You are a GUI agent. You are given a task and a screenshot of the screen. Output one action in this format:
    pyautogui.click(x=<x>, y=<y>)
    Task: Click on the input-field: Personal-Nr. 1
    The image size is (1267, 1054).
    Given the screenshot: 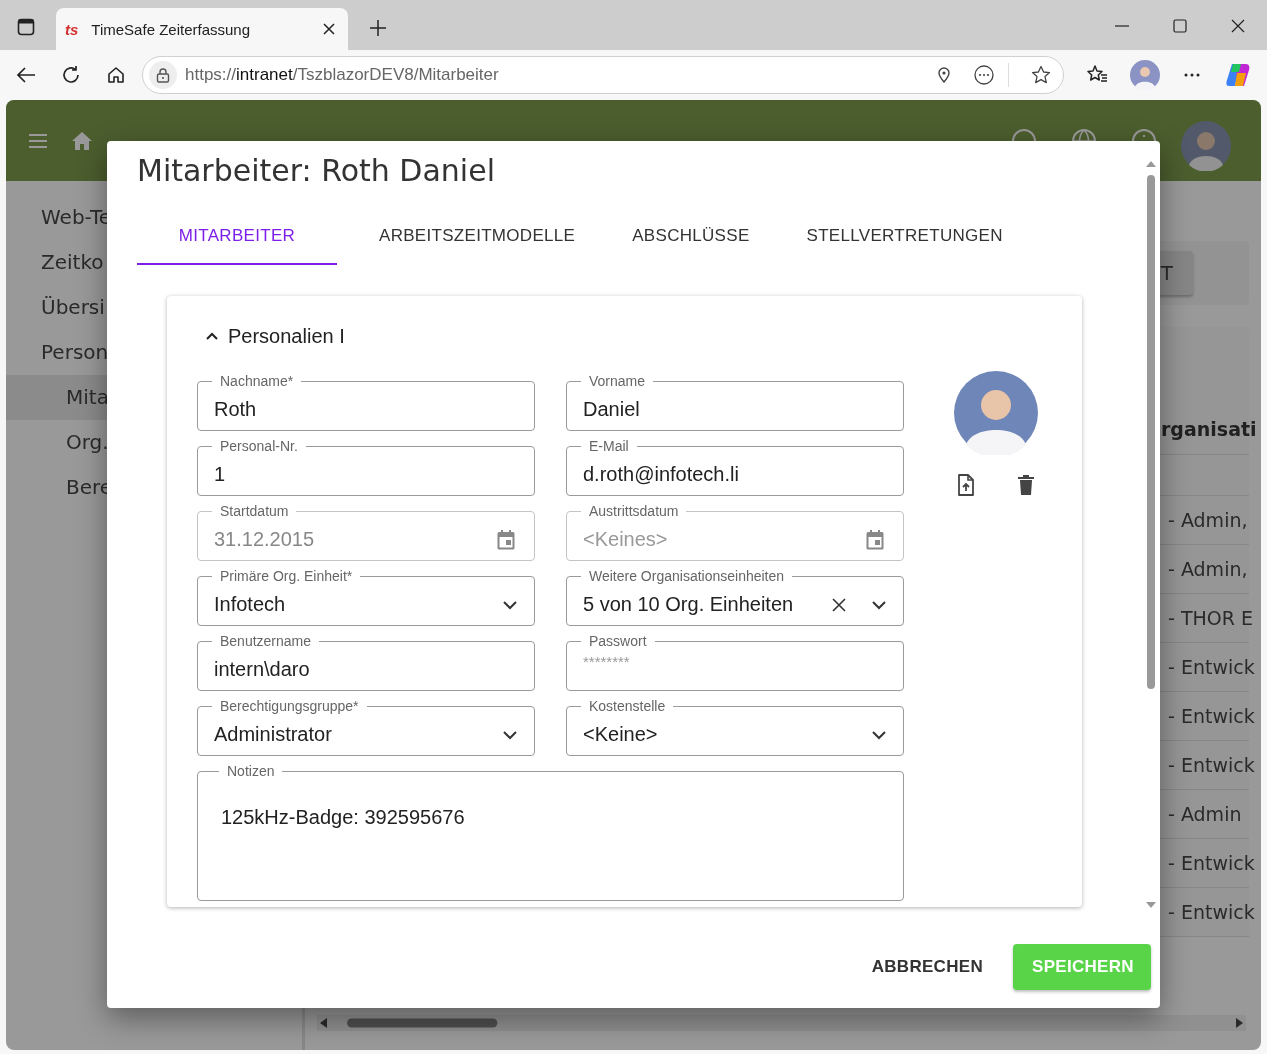 What is the action you would take?
    pyautogui.click(x=366, y=467)
    